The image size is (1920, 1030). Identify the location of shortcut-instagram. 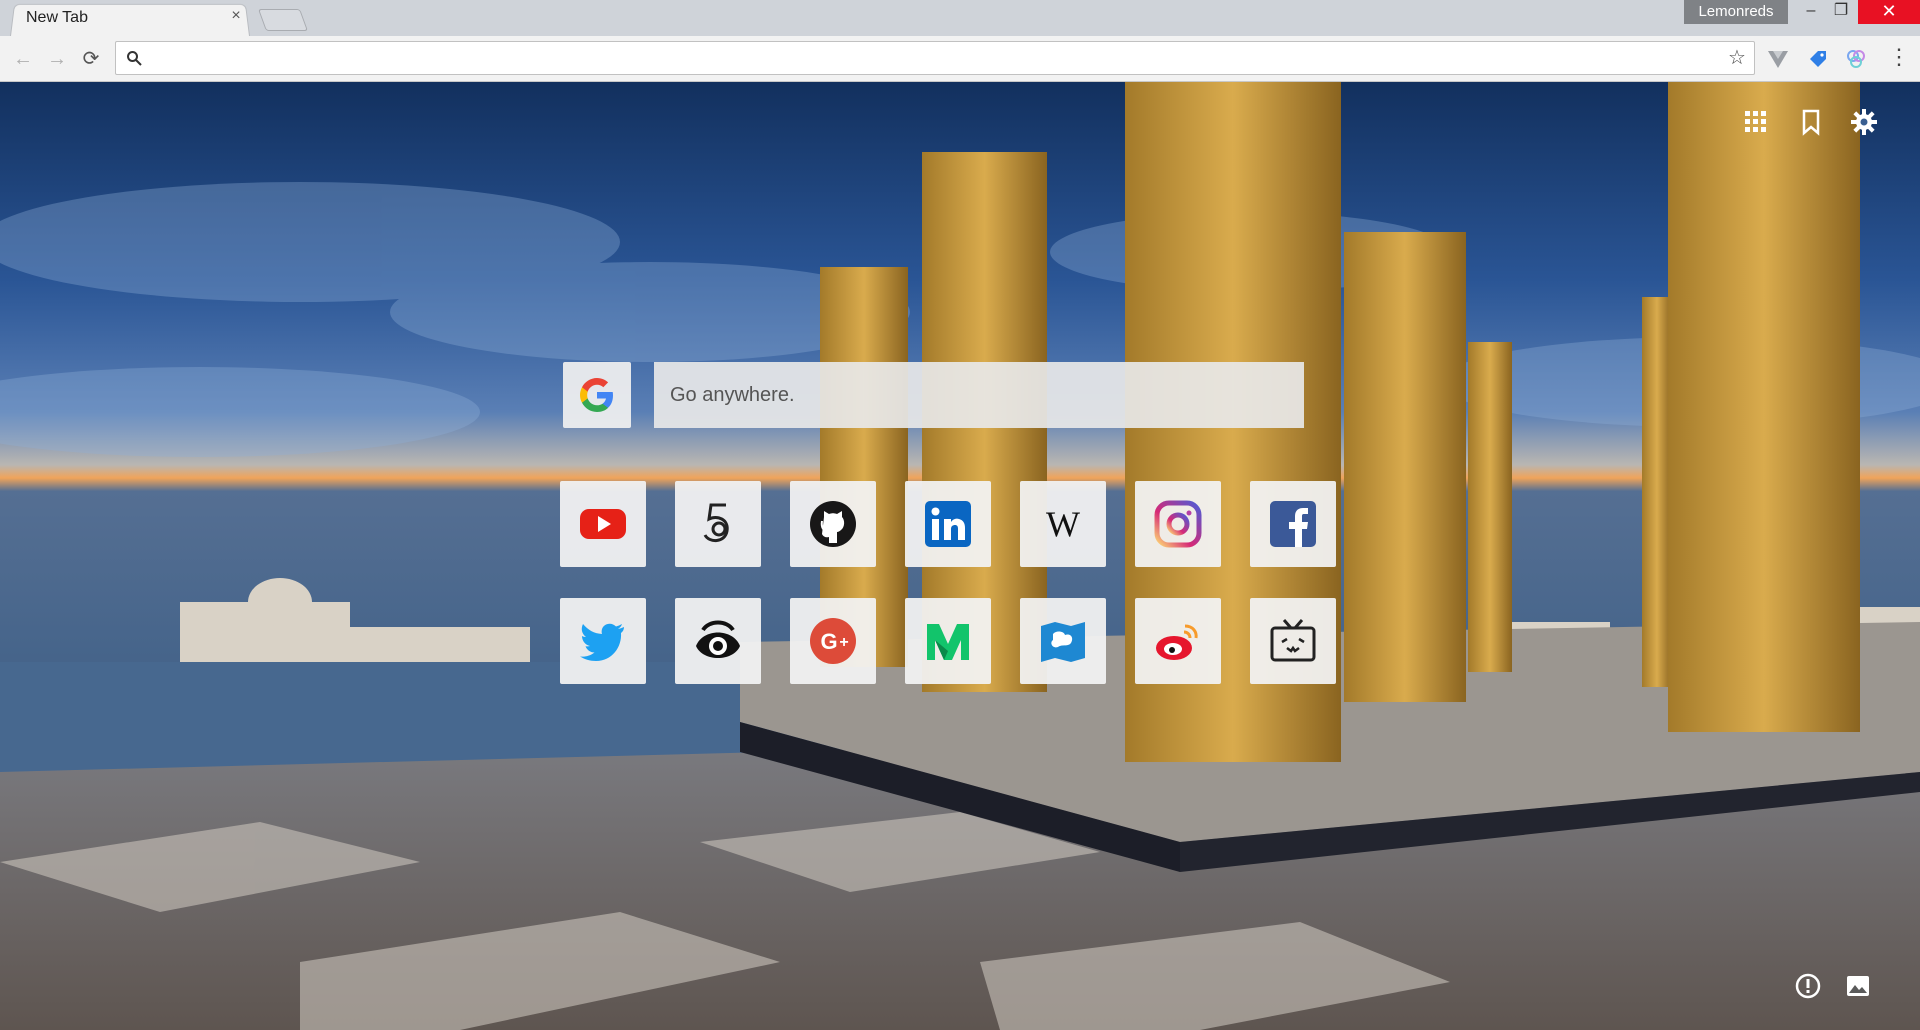
(1178, 524).